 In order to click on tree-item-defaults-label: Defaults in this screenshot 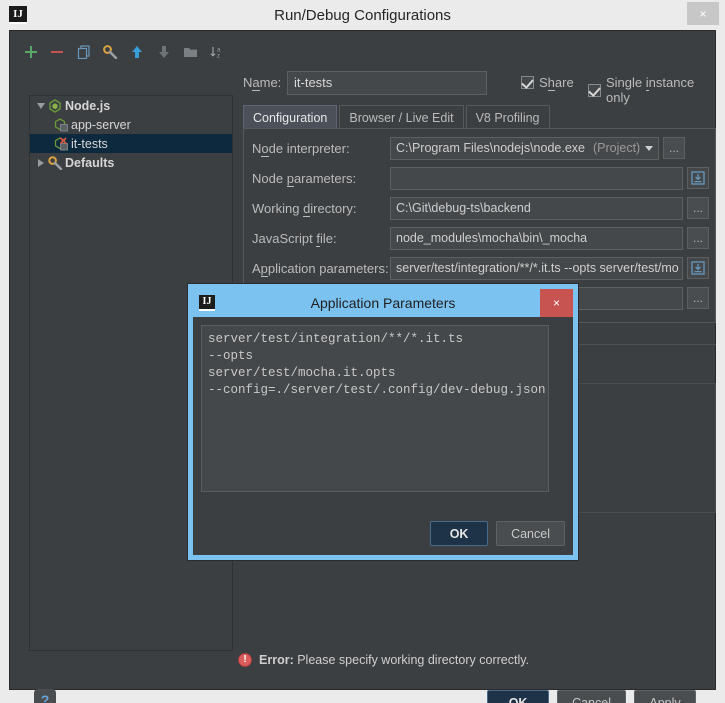, I will do `click(90, 162)`.